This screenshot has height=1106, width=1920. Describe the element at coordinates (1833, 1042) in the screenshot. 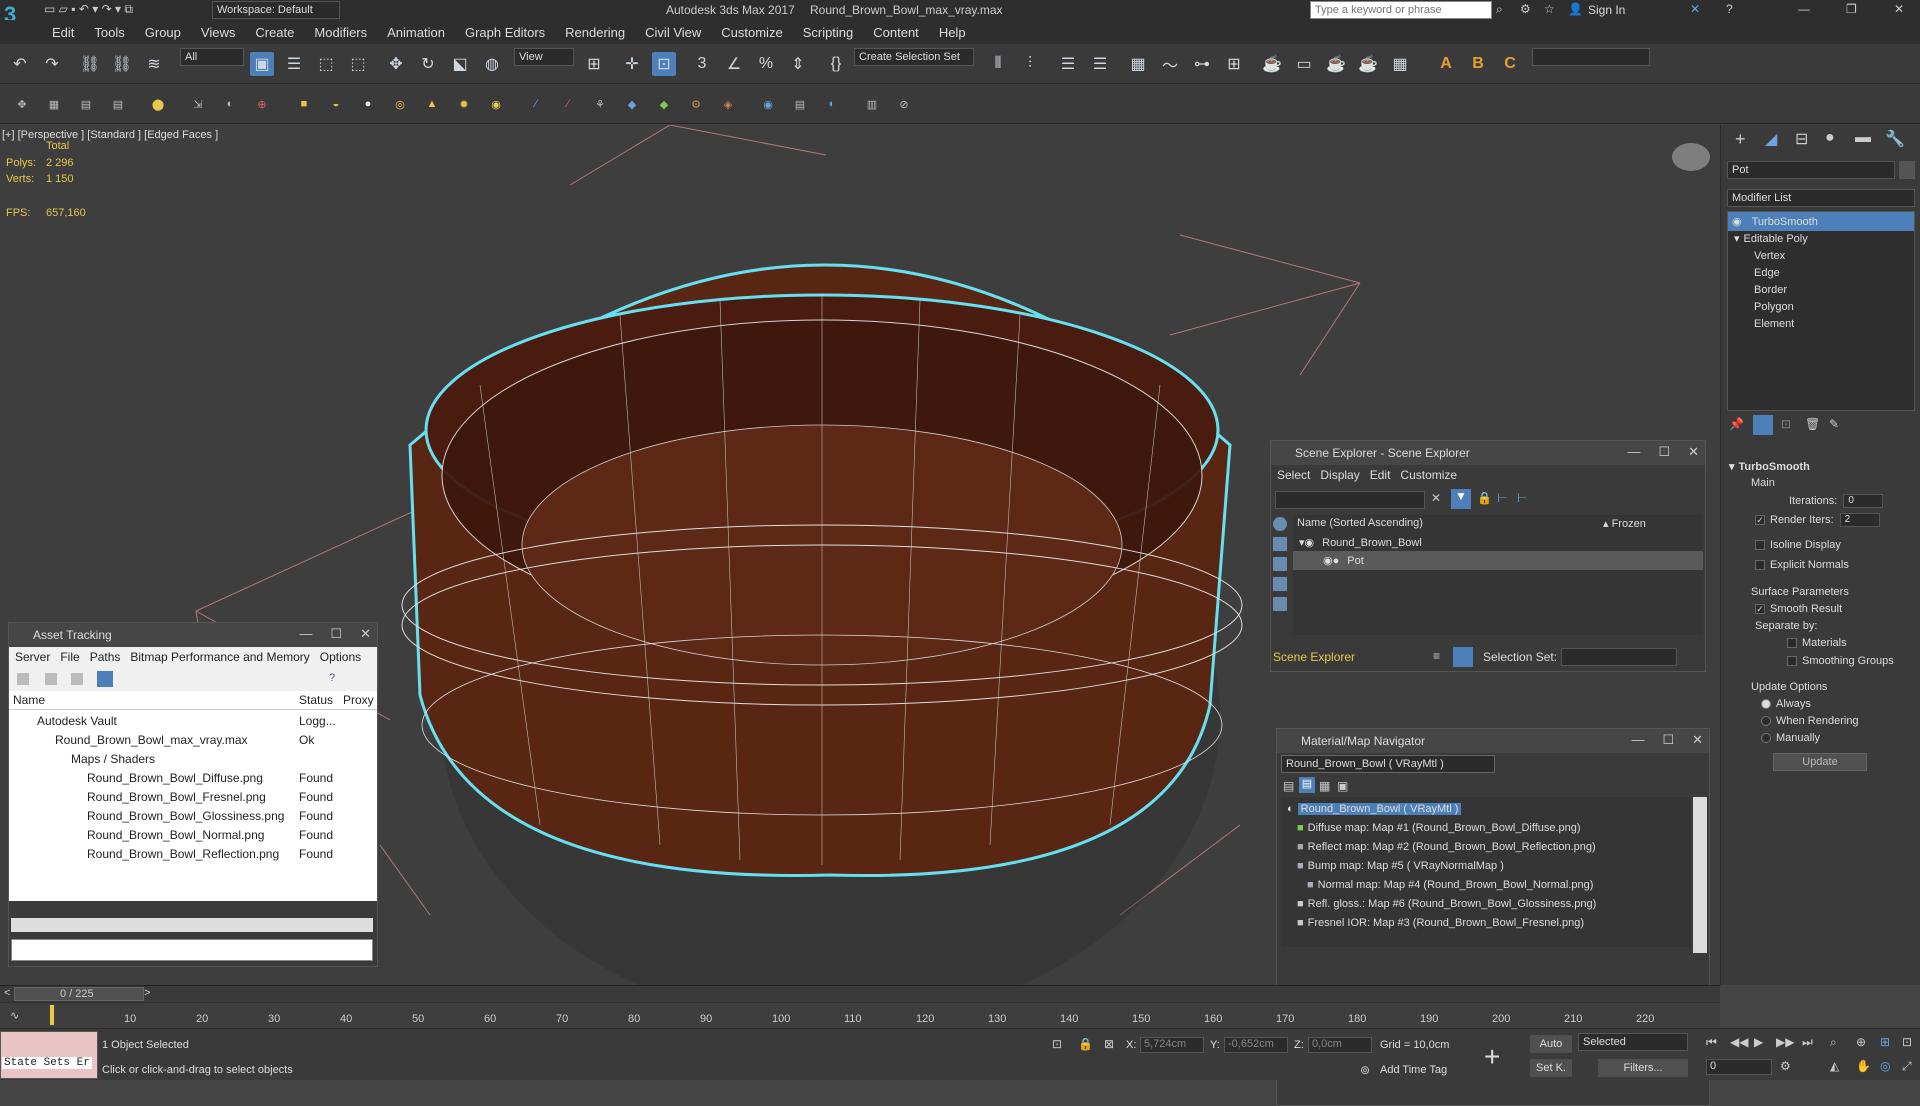

I see `zoom-icon: ⌕` at that location.